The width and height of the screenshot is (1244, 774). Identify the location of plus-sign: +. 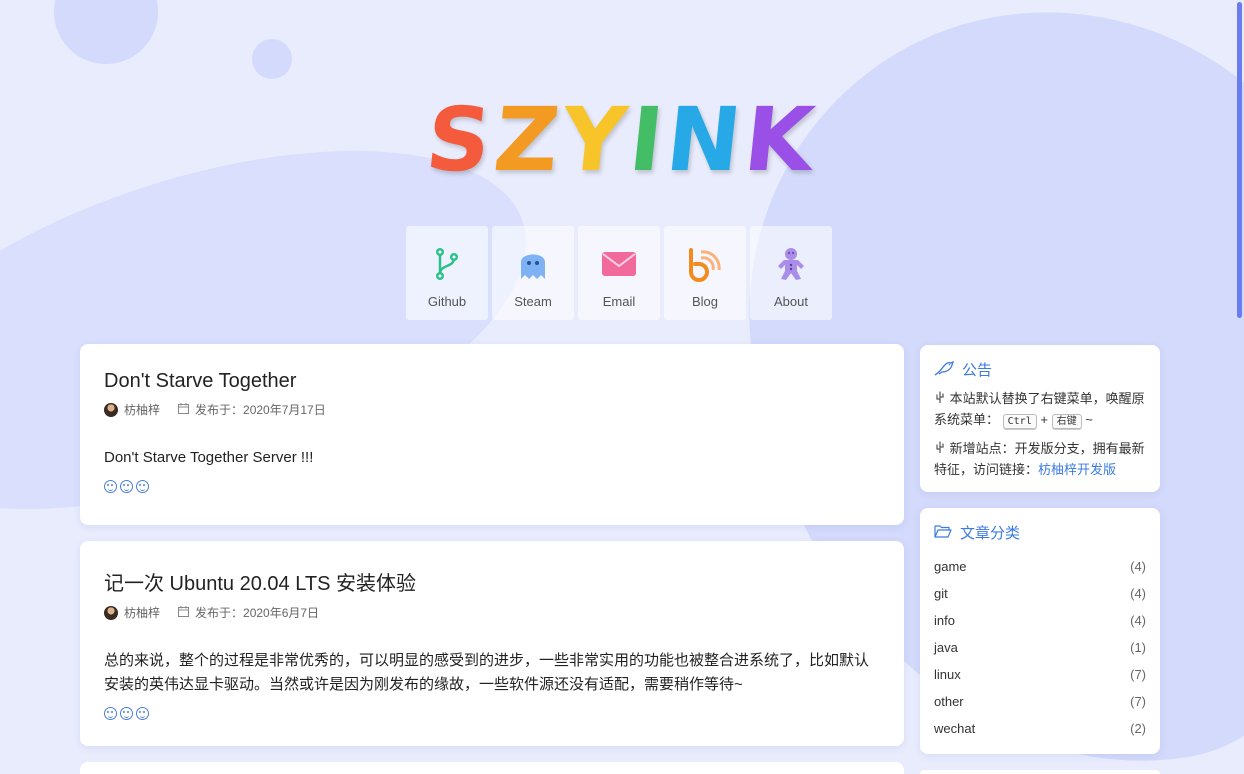
(1044, 419).